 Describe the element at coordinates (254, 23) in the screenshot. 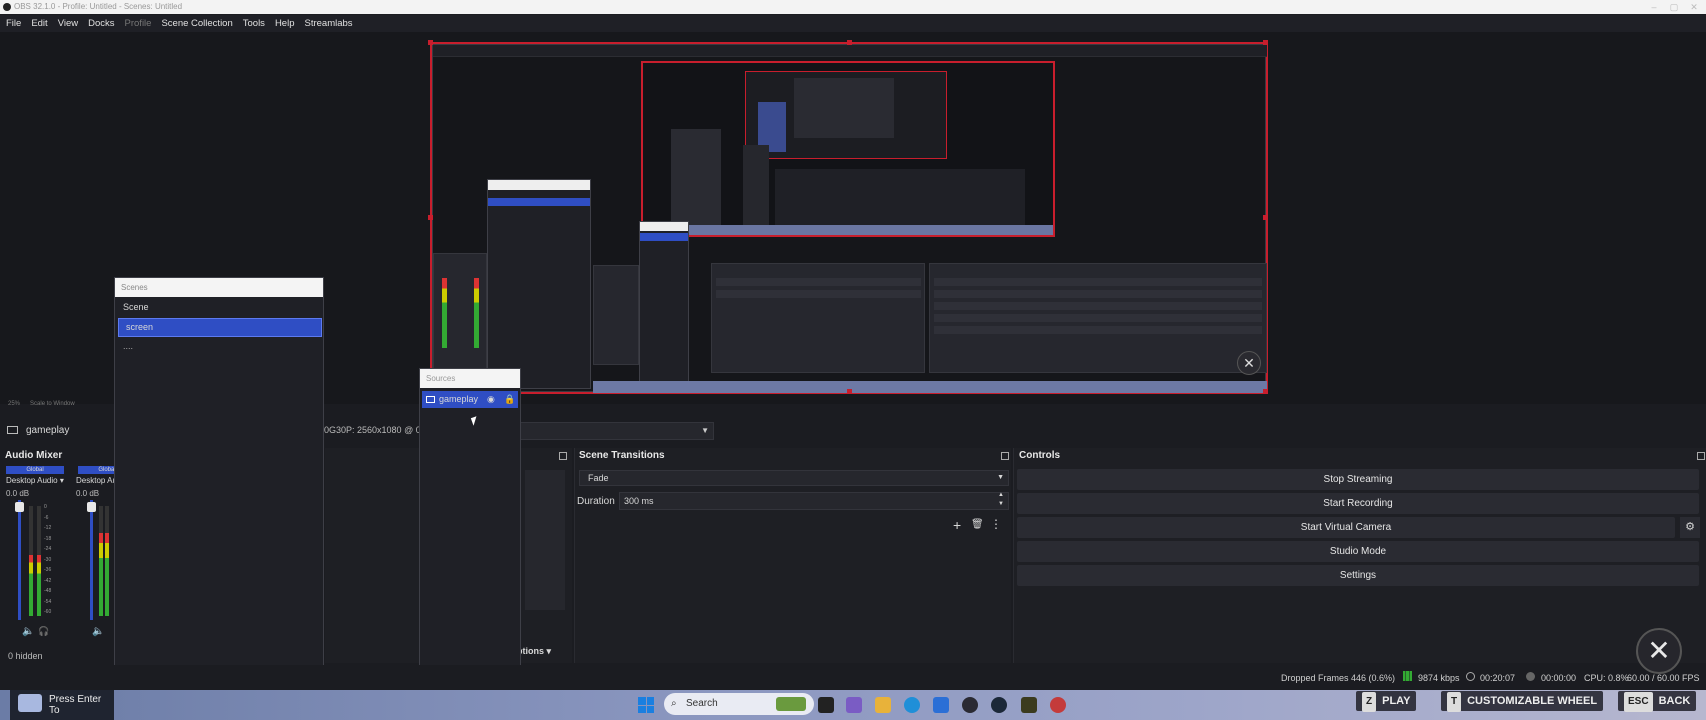

I see `menu-tools: Tools` at that location.